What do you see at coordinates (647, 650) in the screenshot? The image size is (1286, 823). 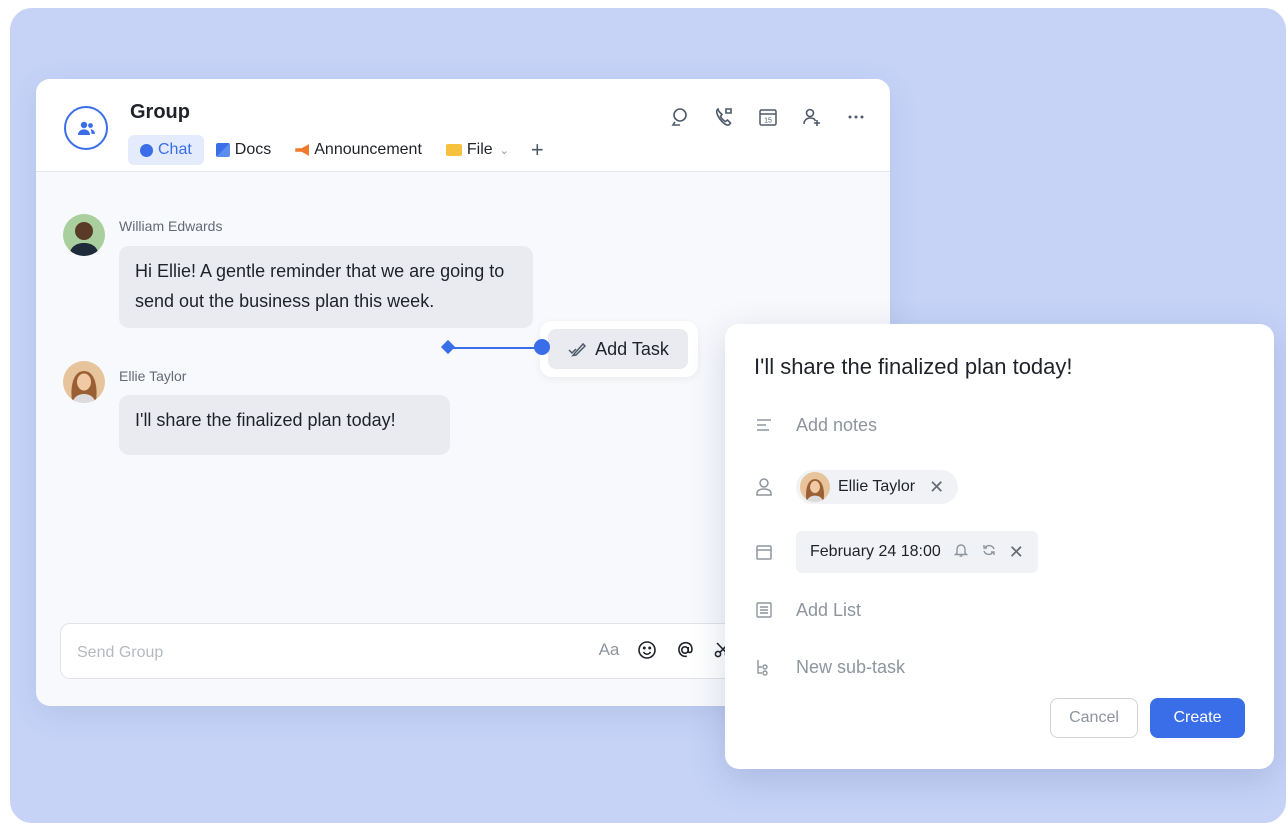 I see `emoji-icon` at bounding box center [647, 650].